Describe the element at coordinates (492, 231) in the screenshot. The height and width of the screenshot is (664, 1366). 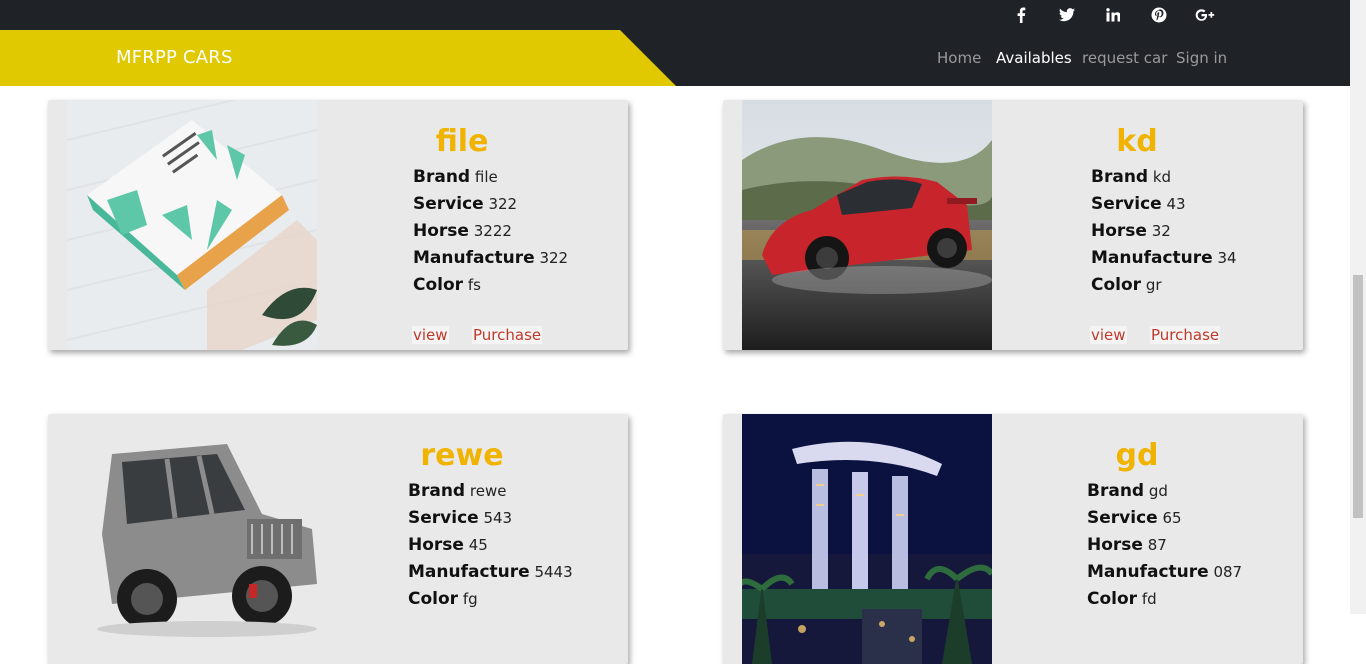
I see `horse-value: 3222` at that location.